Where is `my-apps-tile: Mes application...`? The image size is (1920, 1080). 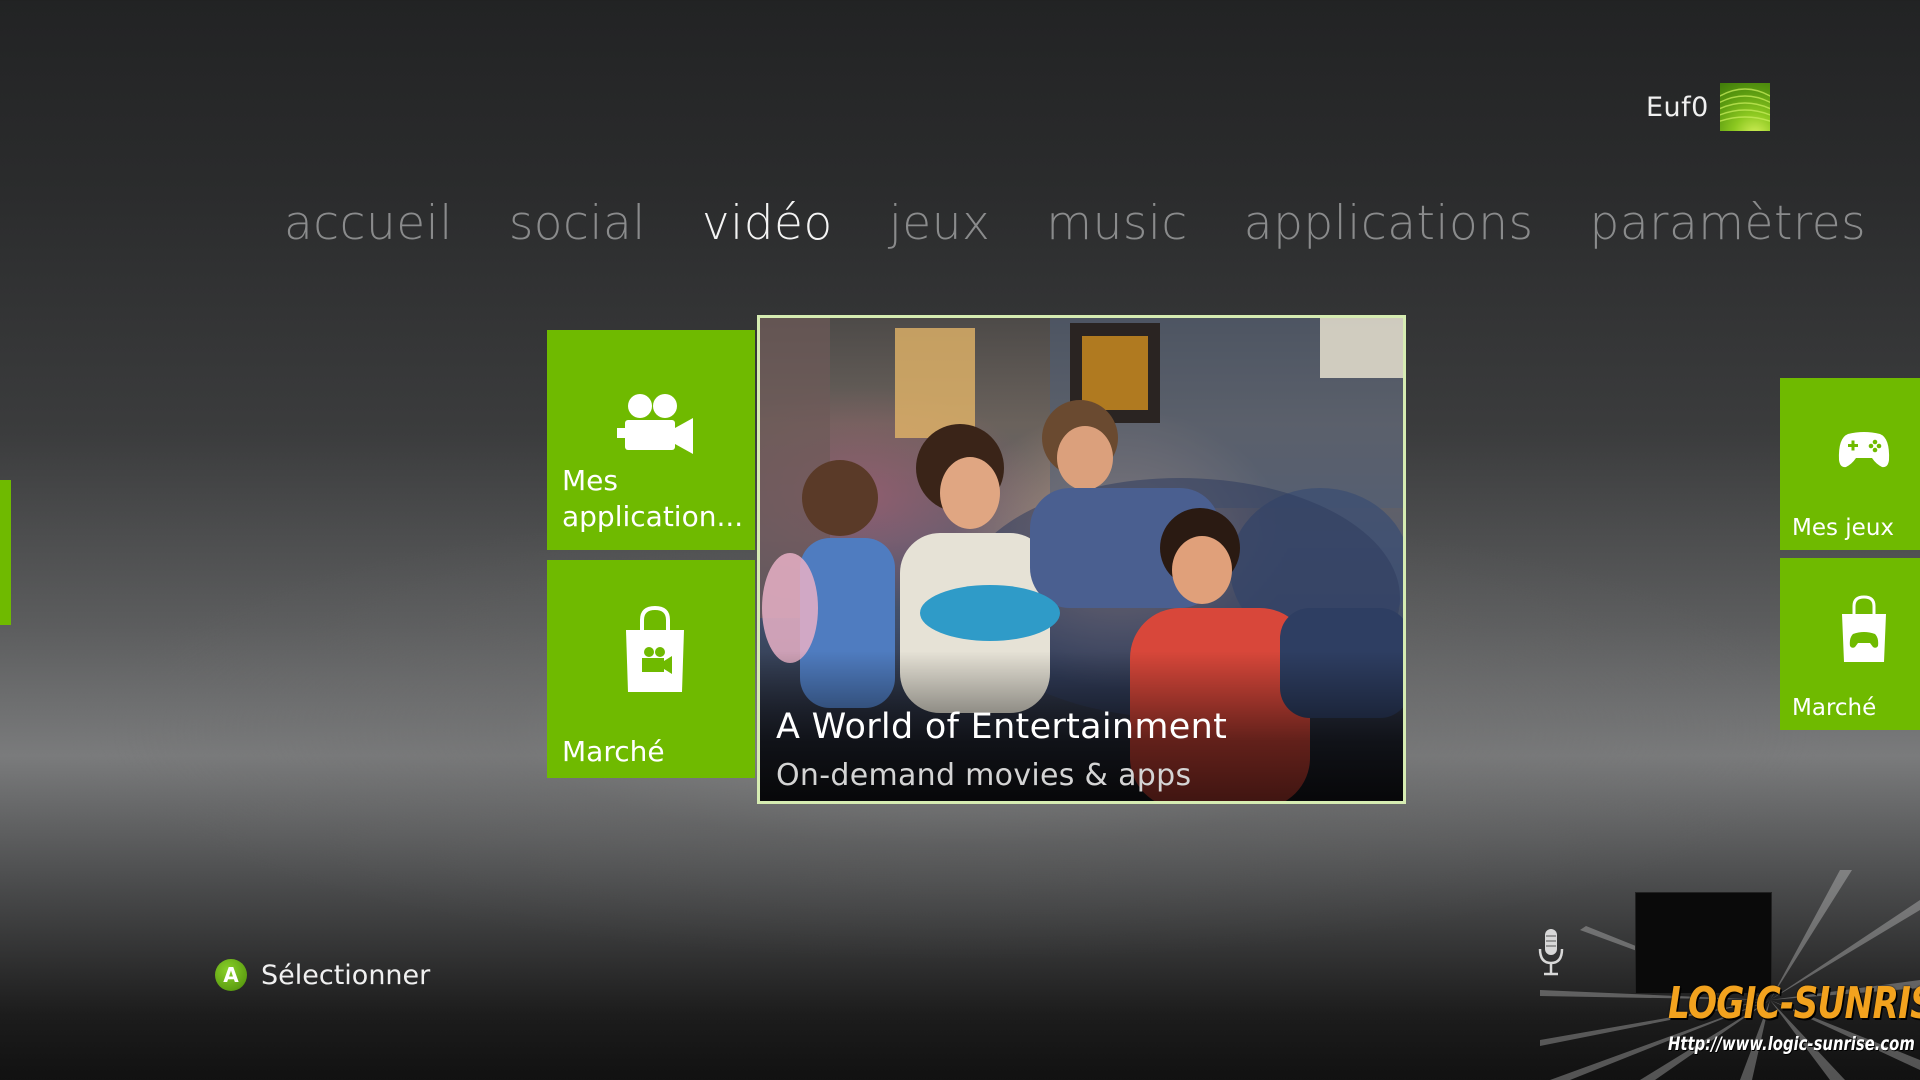 my-apps-tile: Mes application... is located at coordinates (651, 440).